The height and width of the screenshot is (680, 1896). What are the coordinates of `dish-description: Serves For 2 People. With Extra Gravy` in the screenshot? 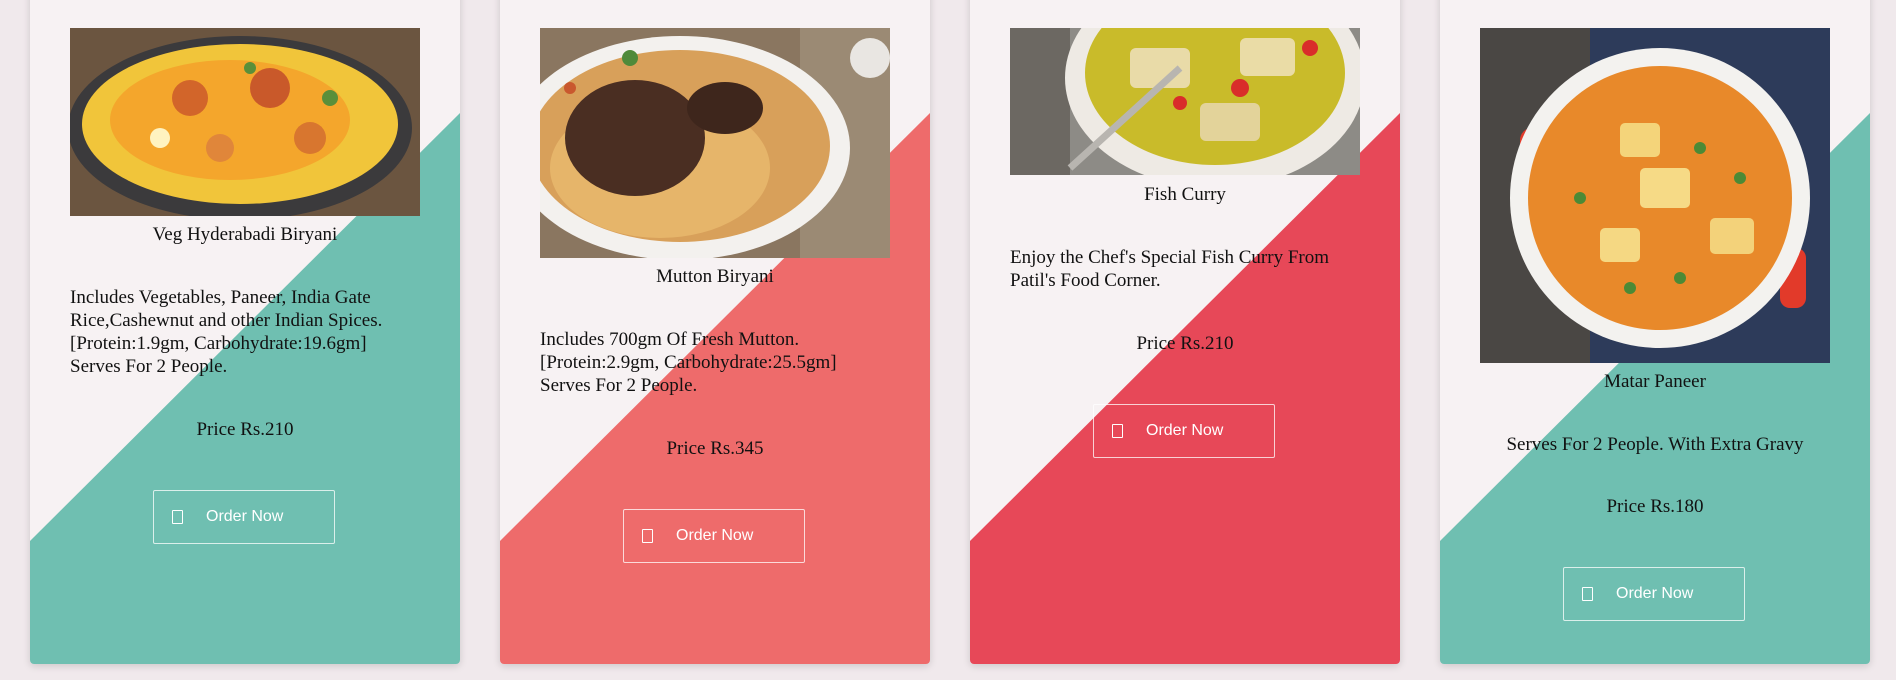 It's located at (1655, 444).